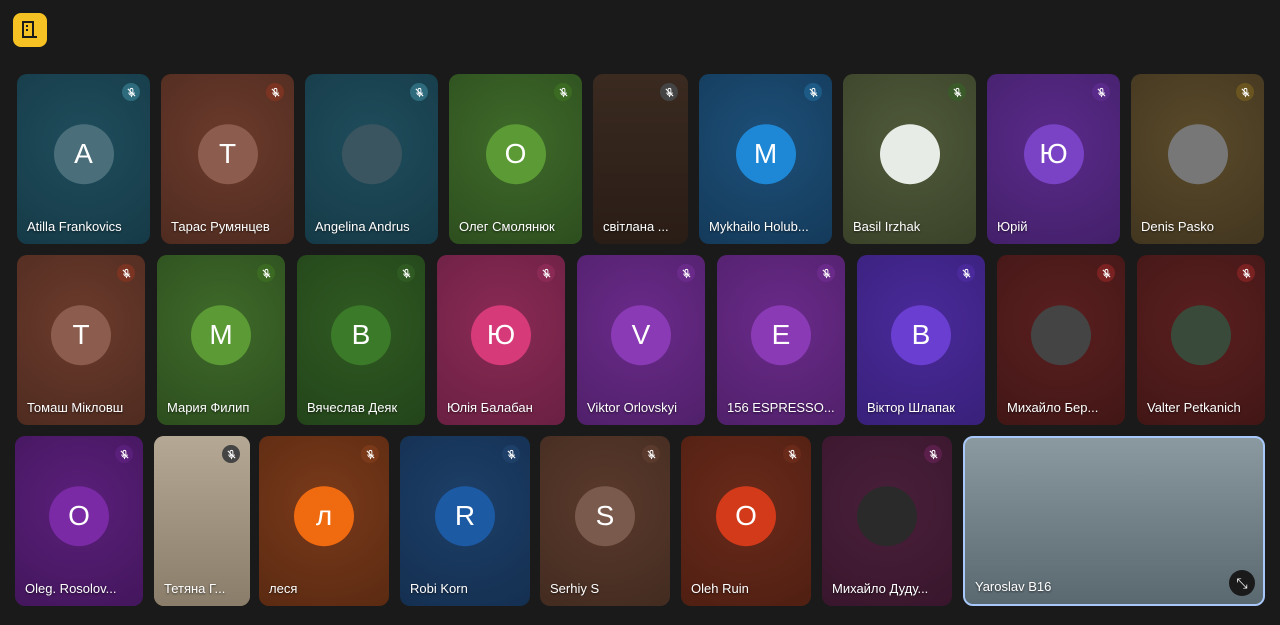 This screenshot has height=625, width=1280. I want to click on participant-name: Atilla Frankovics, so click(74, 226).